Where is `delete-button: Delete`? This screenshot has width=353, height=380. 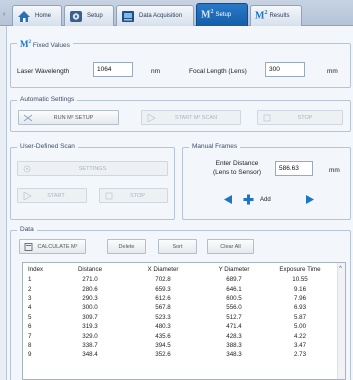 delete-button: Delete is located at coordinates (126, 246).